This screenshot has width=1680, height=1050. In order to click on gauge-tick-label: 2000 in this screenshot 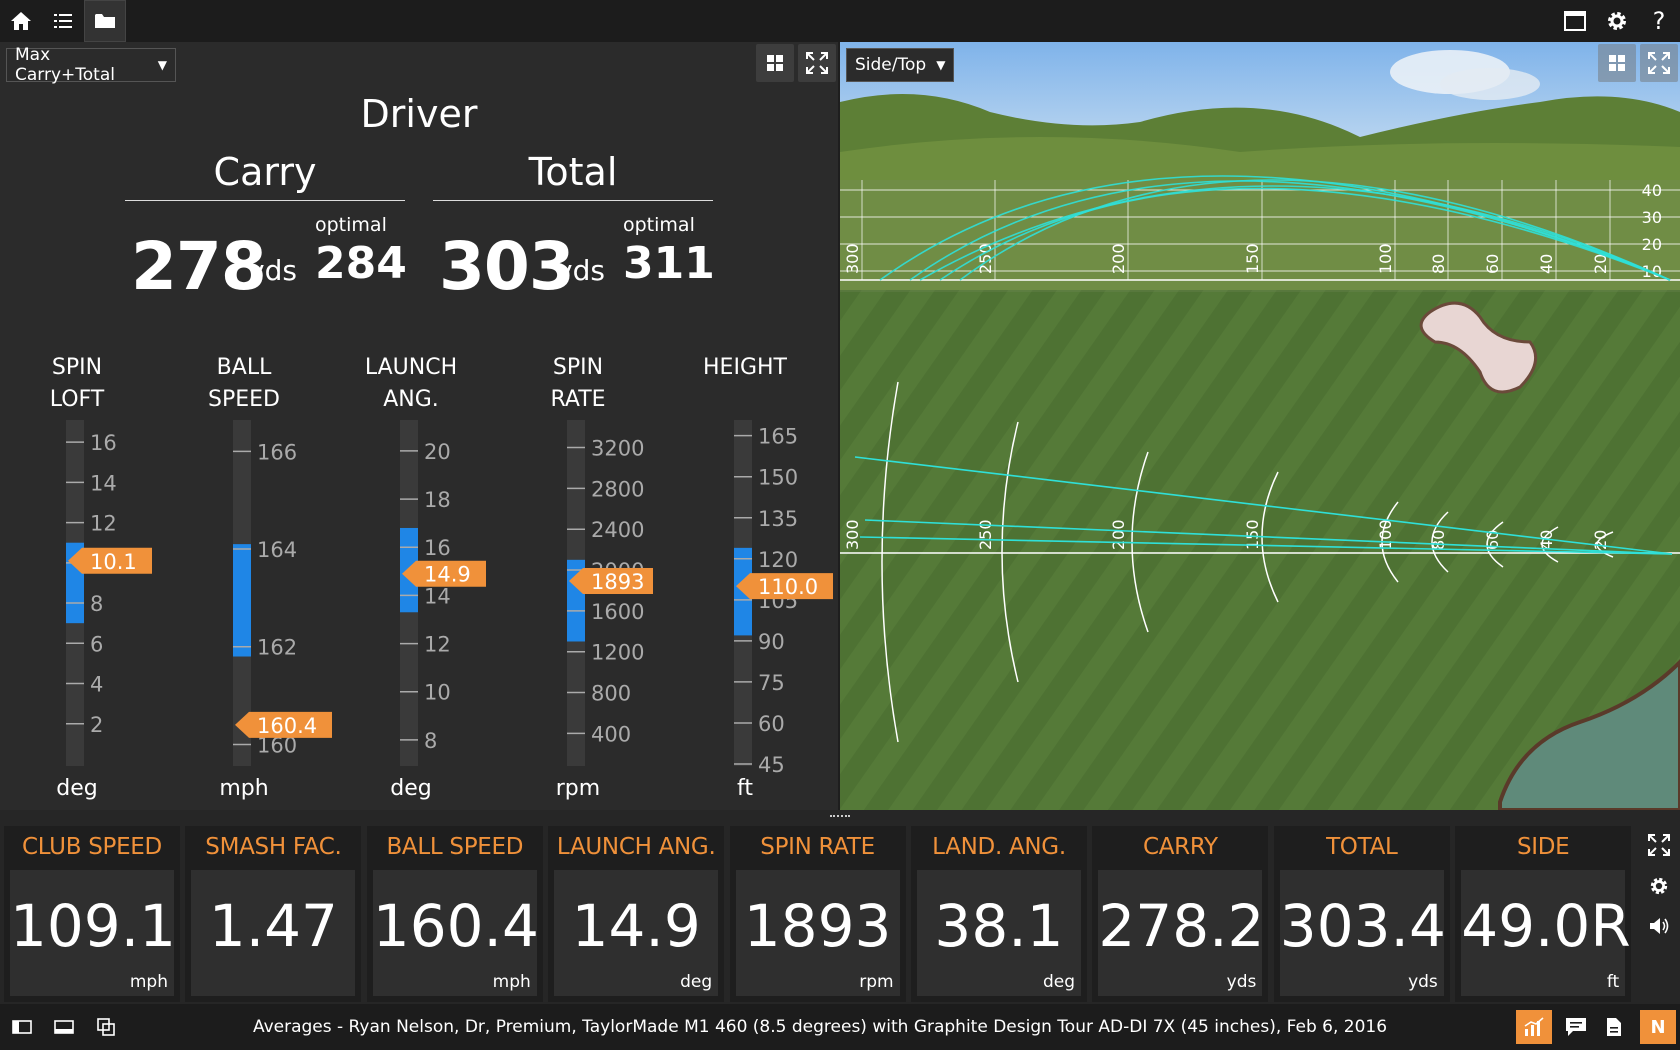, I will do `click(617, 571)`.